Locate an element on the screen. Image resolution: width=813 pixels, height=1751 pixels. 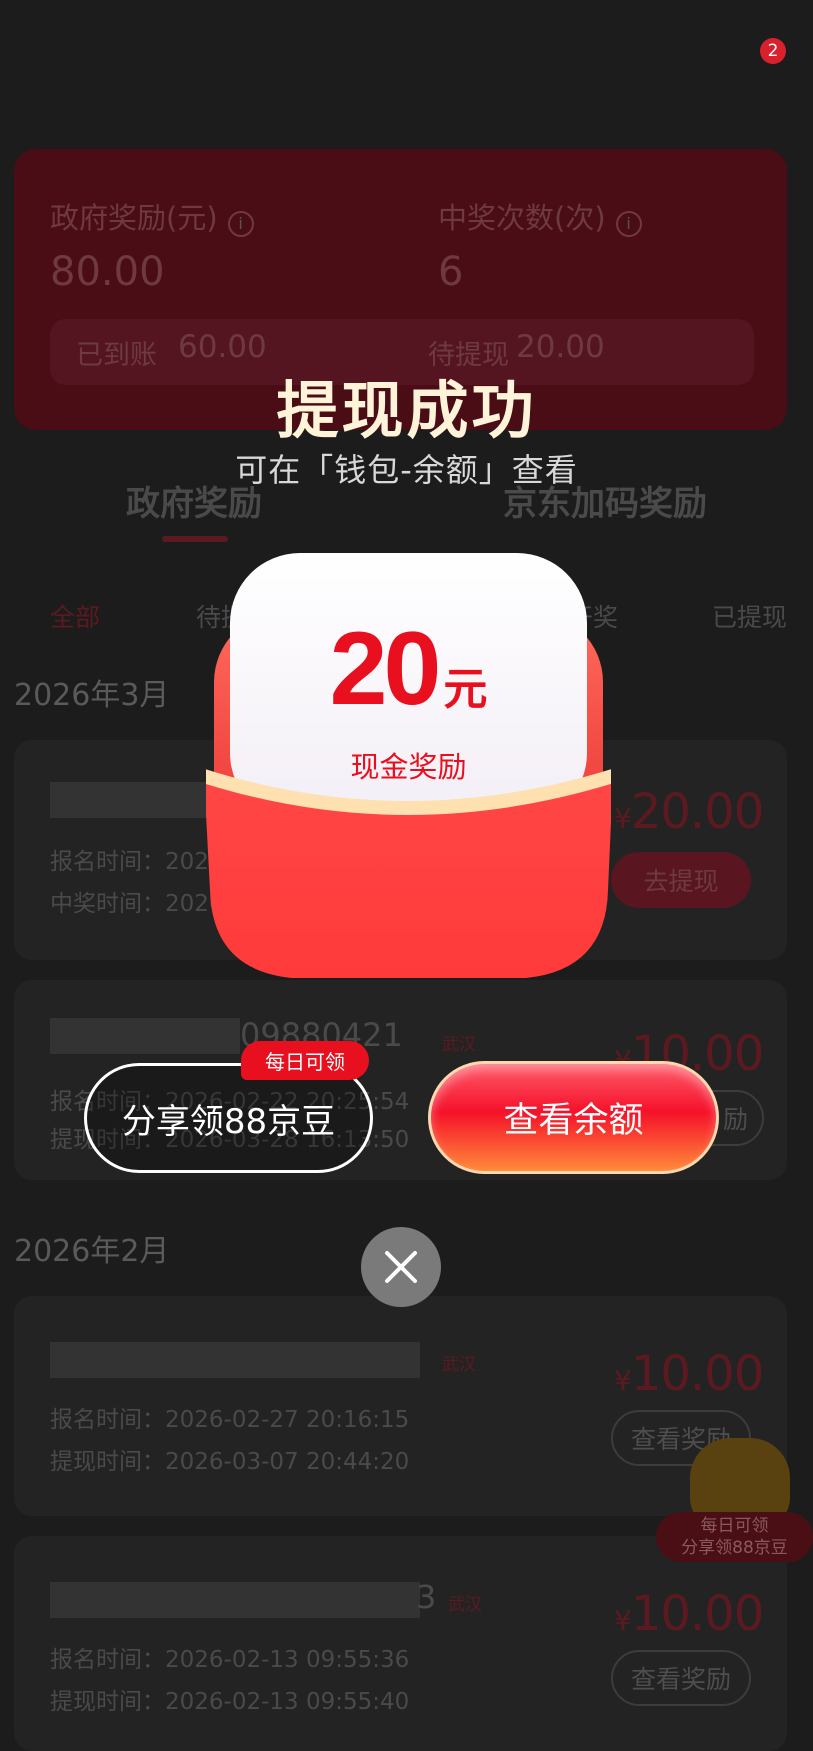
reward-label: 现金奖励 is located at coordinates (408, 767).